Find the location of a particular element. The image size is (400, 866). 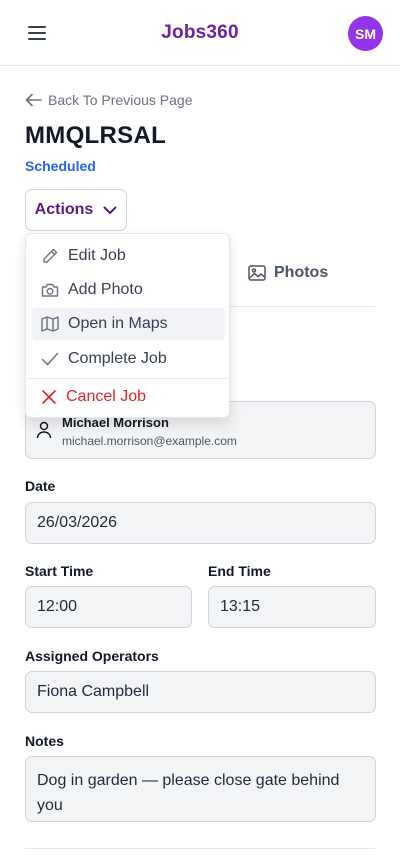

check-icon is located at coordinates (50, 359).